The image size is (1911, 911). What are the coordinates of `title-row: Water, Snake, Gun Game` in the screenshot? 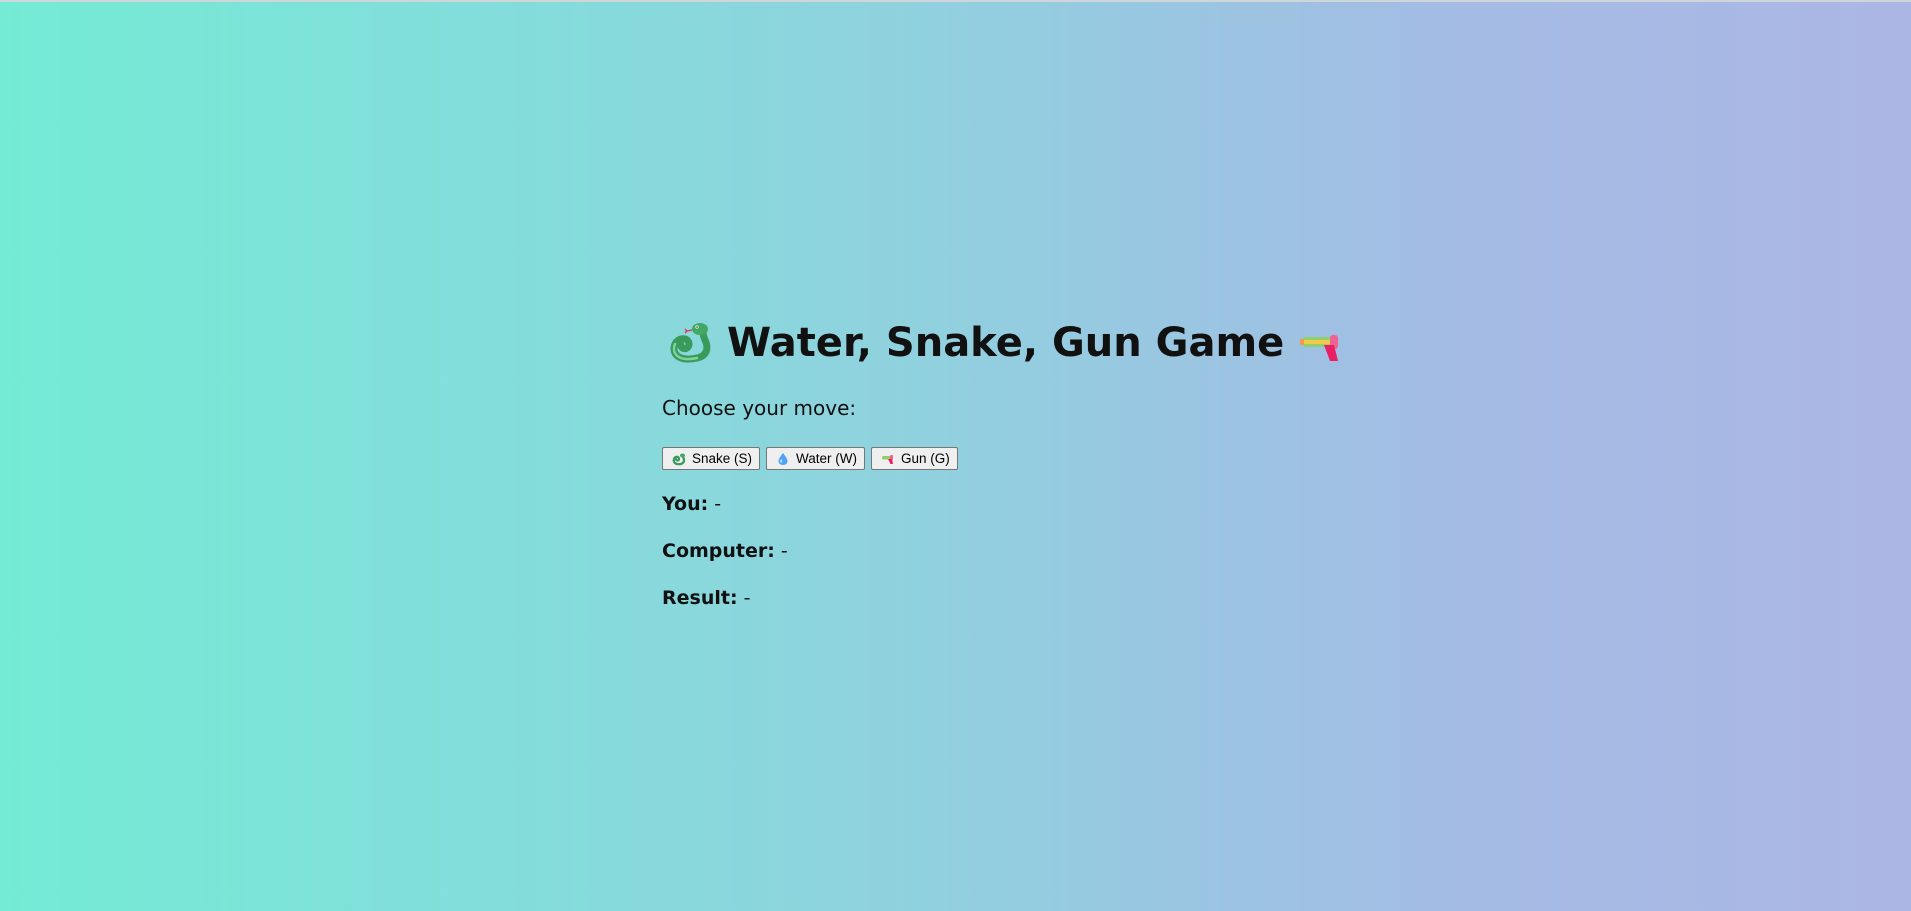 It's located at (1000, 343).